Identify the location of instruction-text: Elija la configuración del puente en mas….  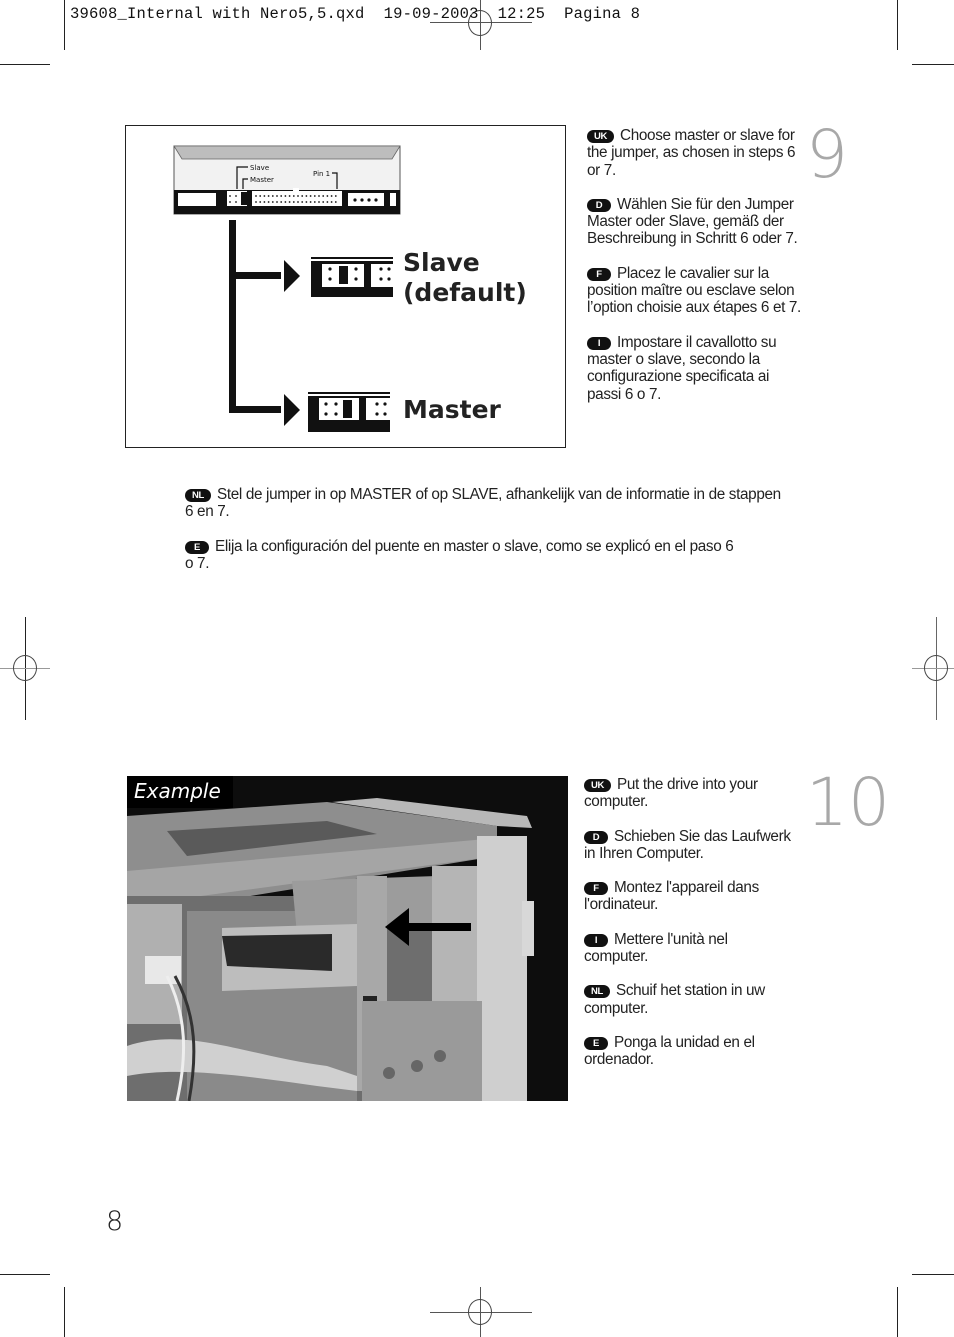
(459, 554).